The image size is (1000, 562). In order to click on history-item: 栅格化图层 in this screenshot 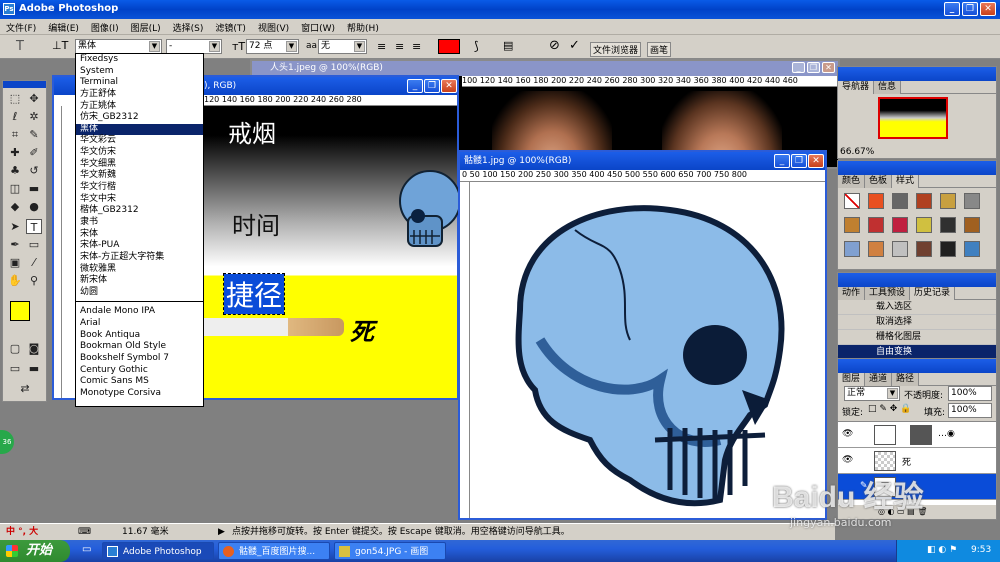, I will do `click(917, 337)`.